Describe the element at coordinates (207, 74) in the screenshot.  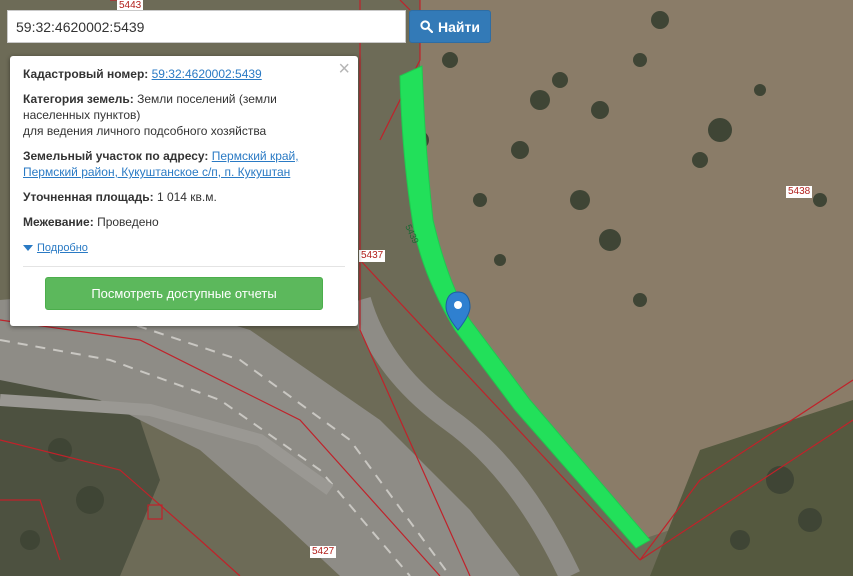
I see `cadastral-link: 59:32:4620002:5439` at that location.